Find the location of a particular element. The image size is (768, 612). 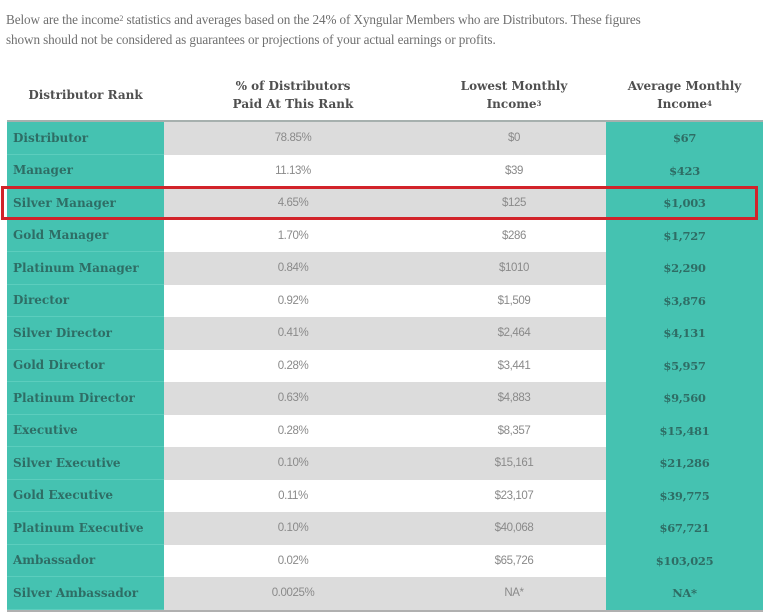

average-income-cell: $5,957 is located at coordinates (684, 365).